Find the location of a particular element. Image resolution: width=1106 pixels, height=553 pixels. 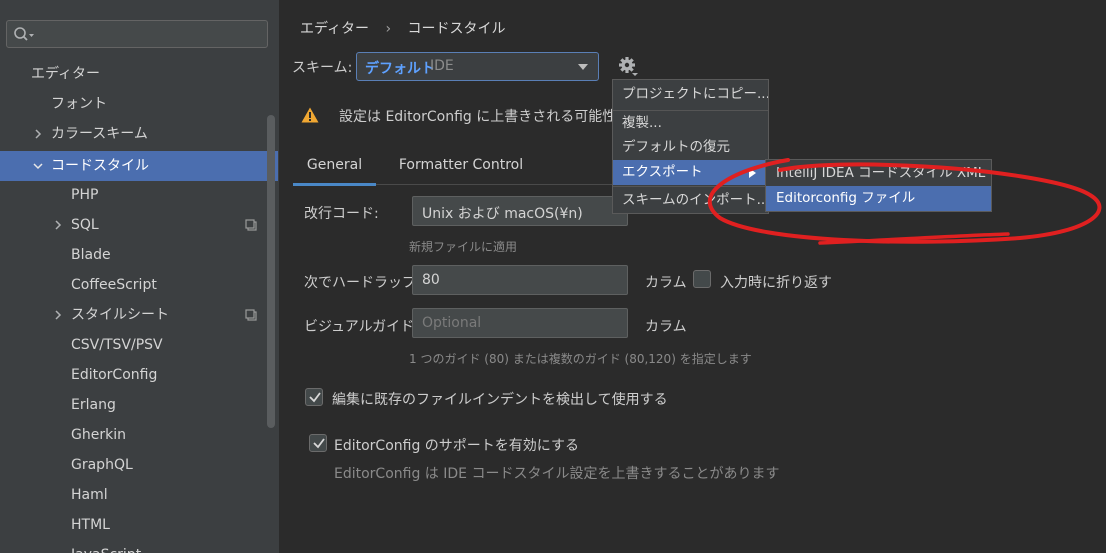

sidebar-item-label: HTML is located at coordinates (90, 525).